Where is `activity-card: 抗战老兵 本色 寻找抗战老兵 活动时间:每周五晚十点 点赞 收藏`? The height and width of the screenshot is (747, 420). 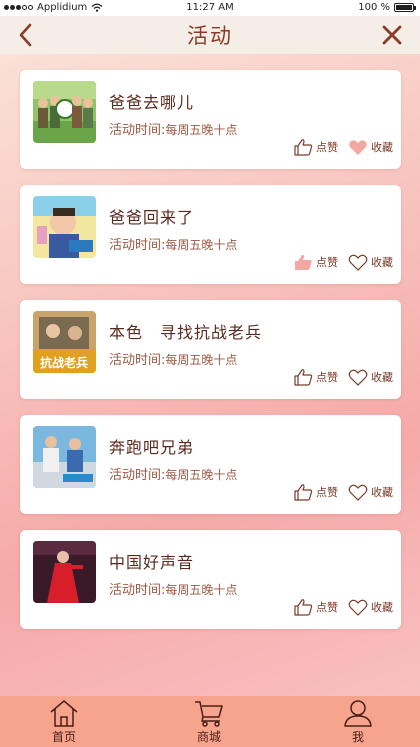
activity-card: 抗战老兵 本色 寻找抗战老兵 活动时间:每周五晚十点 点赞 收藏 is located at coordinates (210, 349).